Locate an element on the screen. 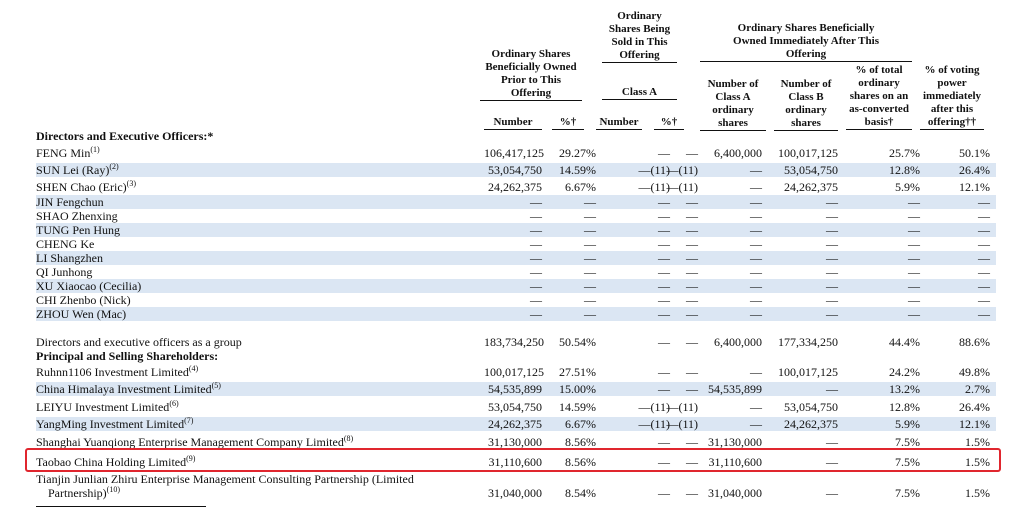  holder-name-text: Directors and Executive Officers:* is located at coordinates (125, 136).